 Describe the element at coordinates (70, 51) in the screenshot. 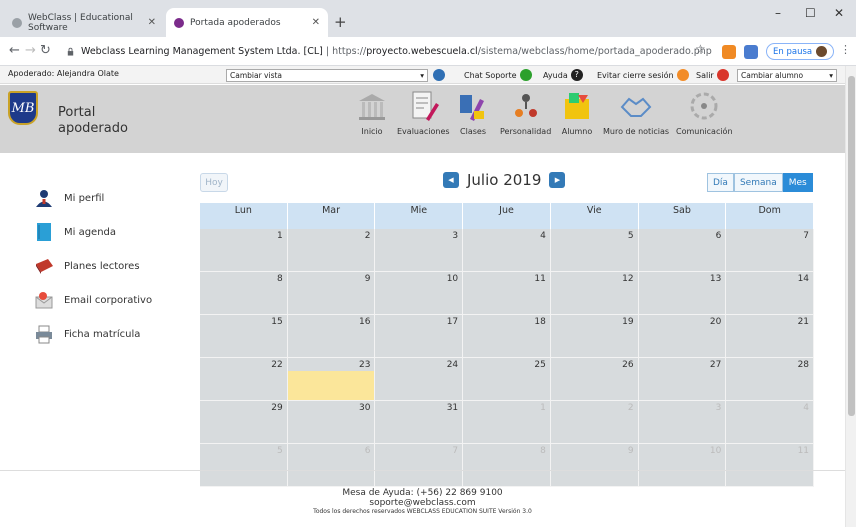

I see `lock-icon` at that location.